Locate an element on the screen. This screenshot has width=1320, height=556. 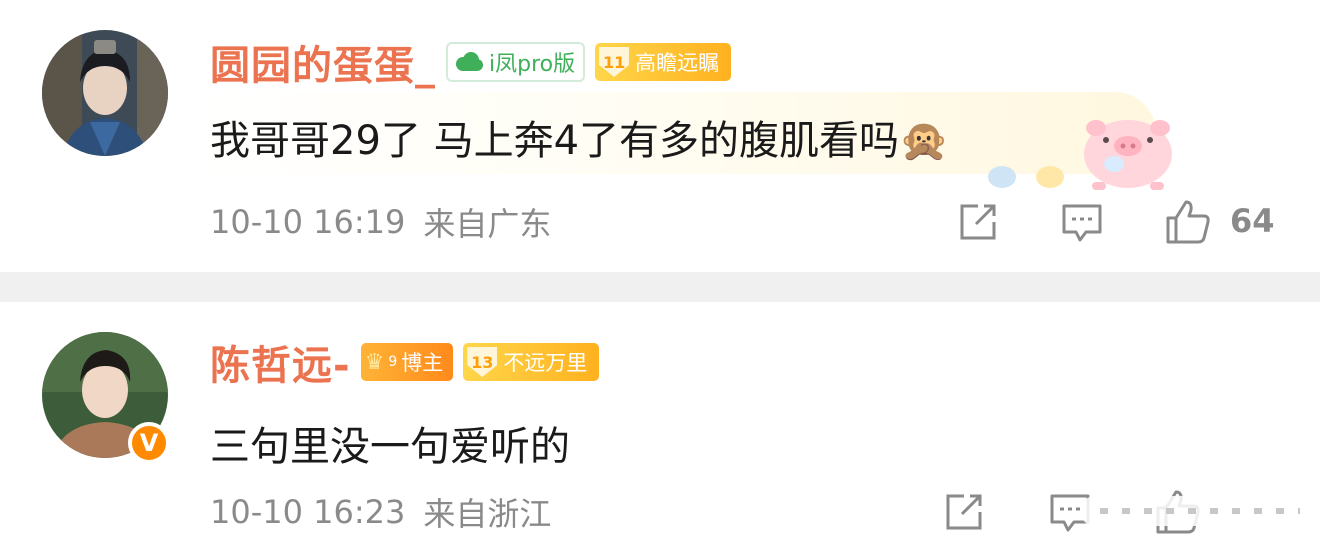
avatar is located at coordinates (105, 93).